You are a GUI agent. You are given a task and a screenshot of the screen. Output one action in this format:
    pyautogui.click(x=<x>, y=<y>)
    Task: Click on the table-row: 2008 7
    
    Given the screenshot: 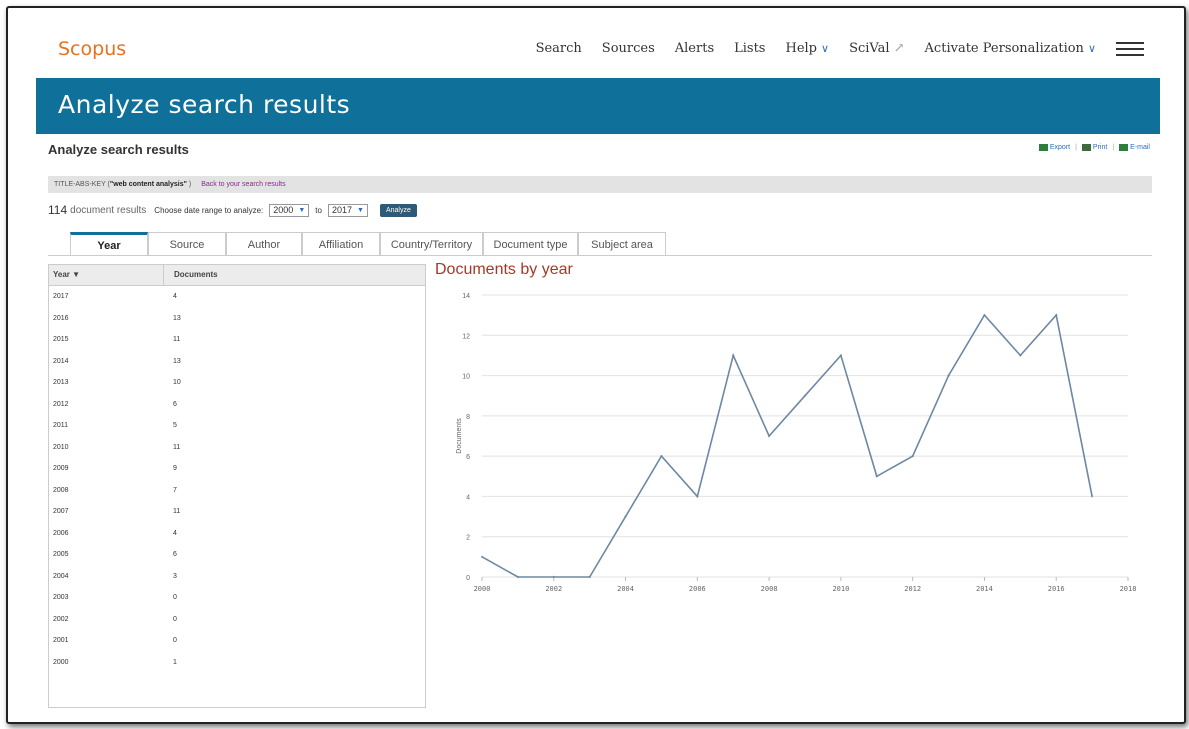 What is the action you would take?
    pyautogui.click(x=237, y=491)
    